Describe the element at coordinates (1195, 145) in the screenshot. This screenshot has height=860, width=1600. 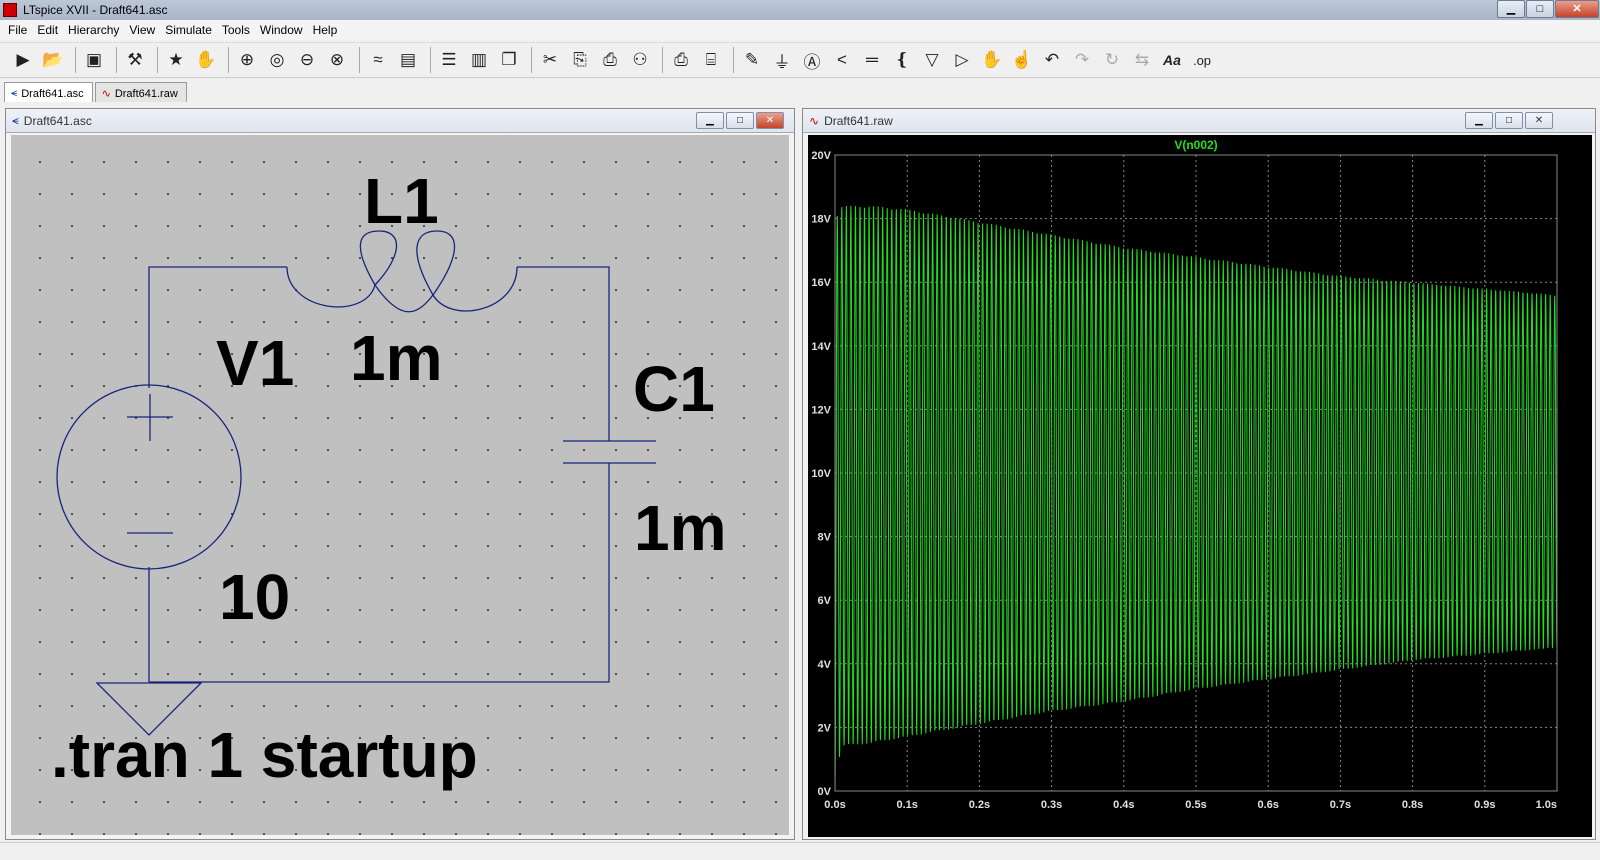
I see `trace-label: V(n002)` at that location.